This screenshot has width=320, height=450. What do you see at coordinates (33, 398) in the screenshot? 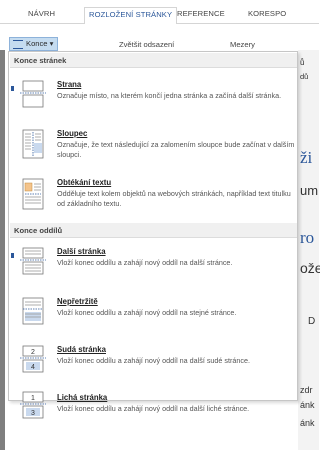
I see `svg-text: 1` at bounding box center [33, 398].